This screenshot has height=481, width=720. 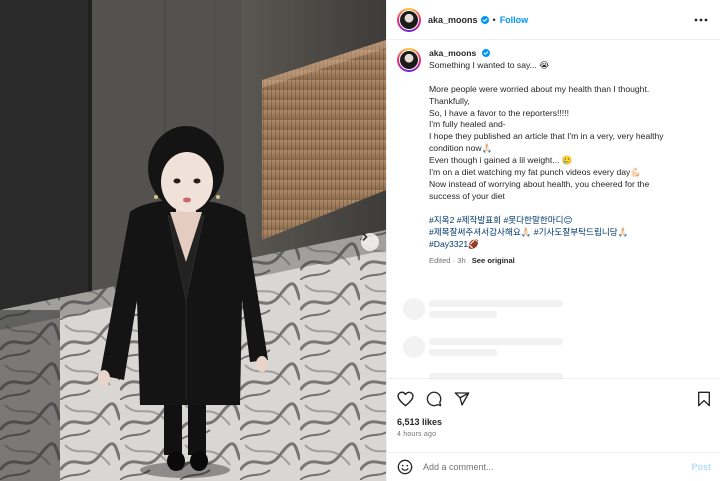 I want to click on see-original-link: See original, so click(x=493, y=260).